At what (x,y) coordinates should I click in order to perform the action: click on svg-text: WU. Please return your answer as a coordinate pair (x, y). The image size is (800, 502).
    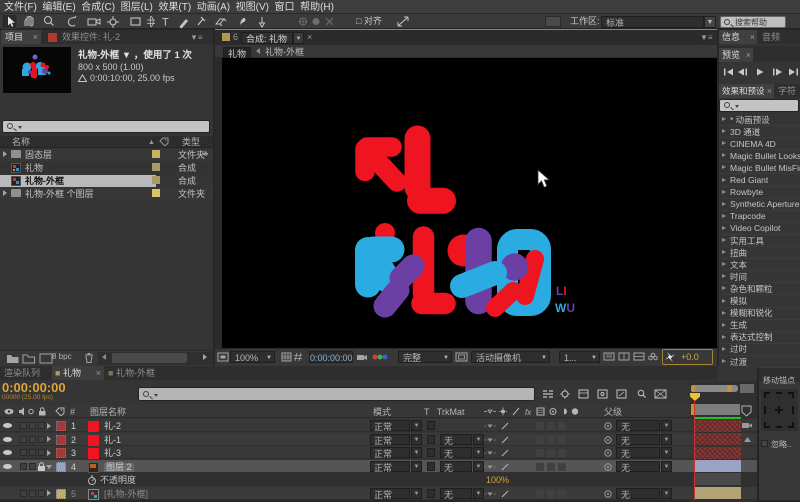
    Looking at the image, I should click on (565, 308).